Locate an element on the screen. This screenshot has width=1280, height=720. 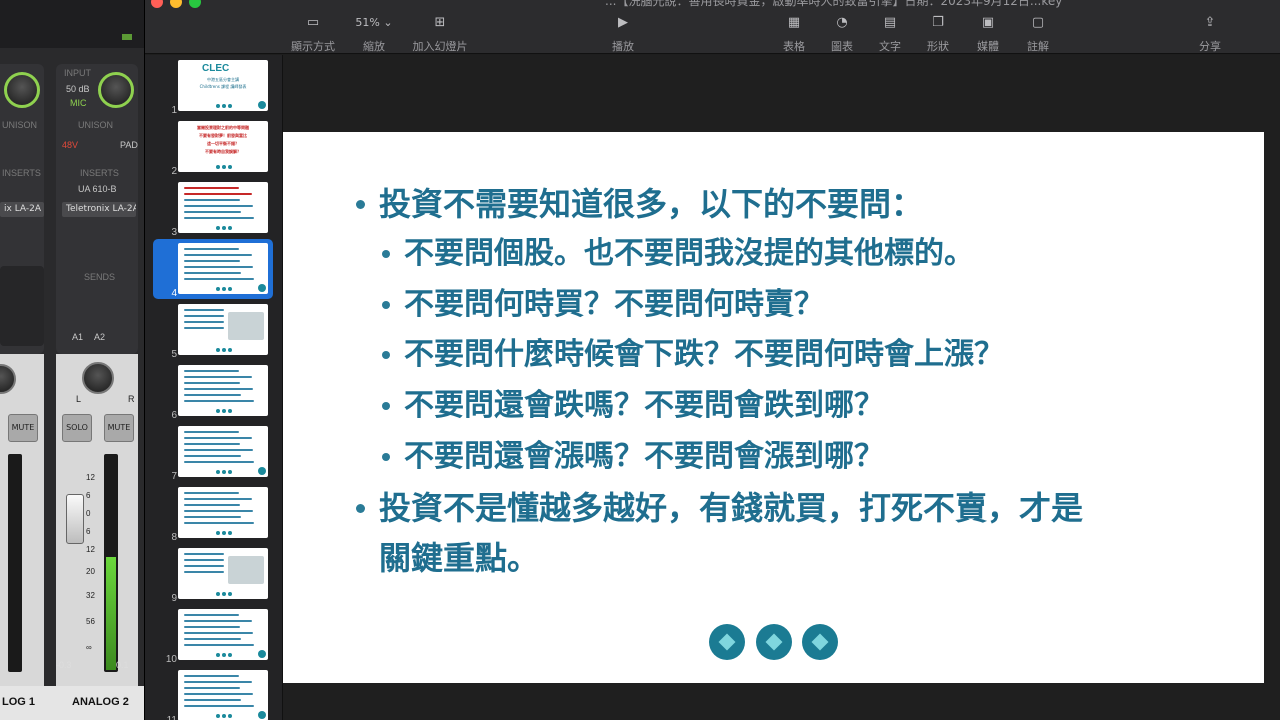
clec-logo: CLEC is located at coordinates (216, 68).